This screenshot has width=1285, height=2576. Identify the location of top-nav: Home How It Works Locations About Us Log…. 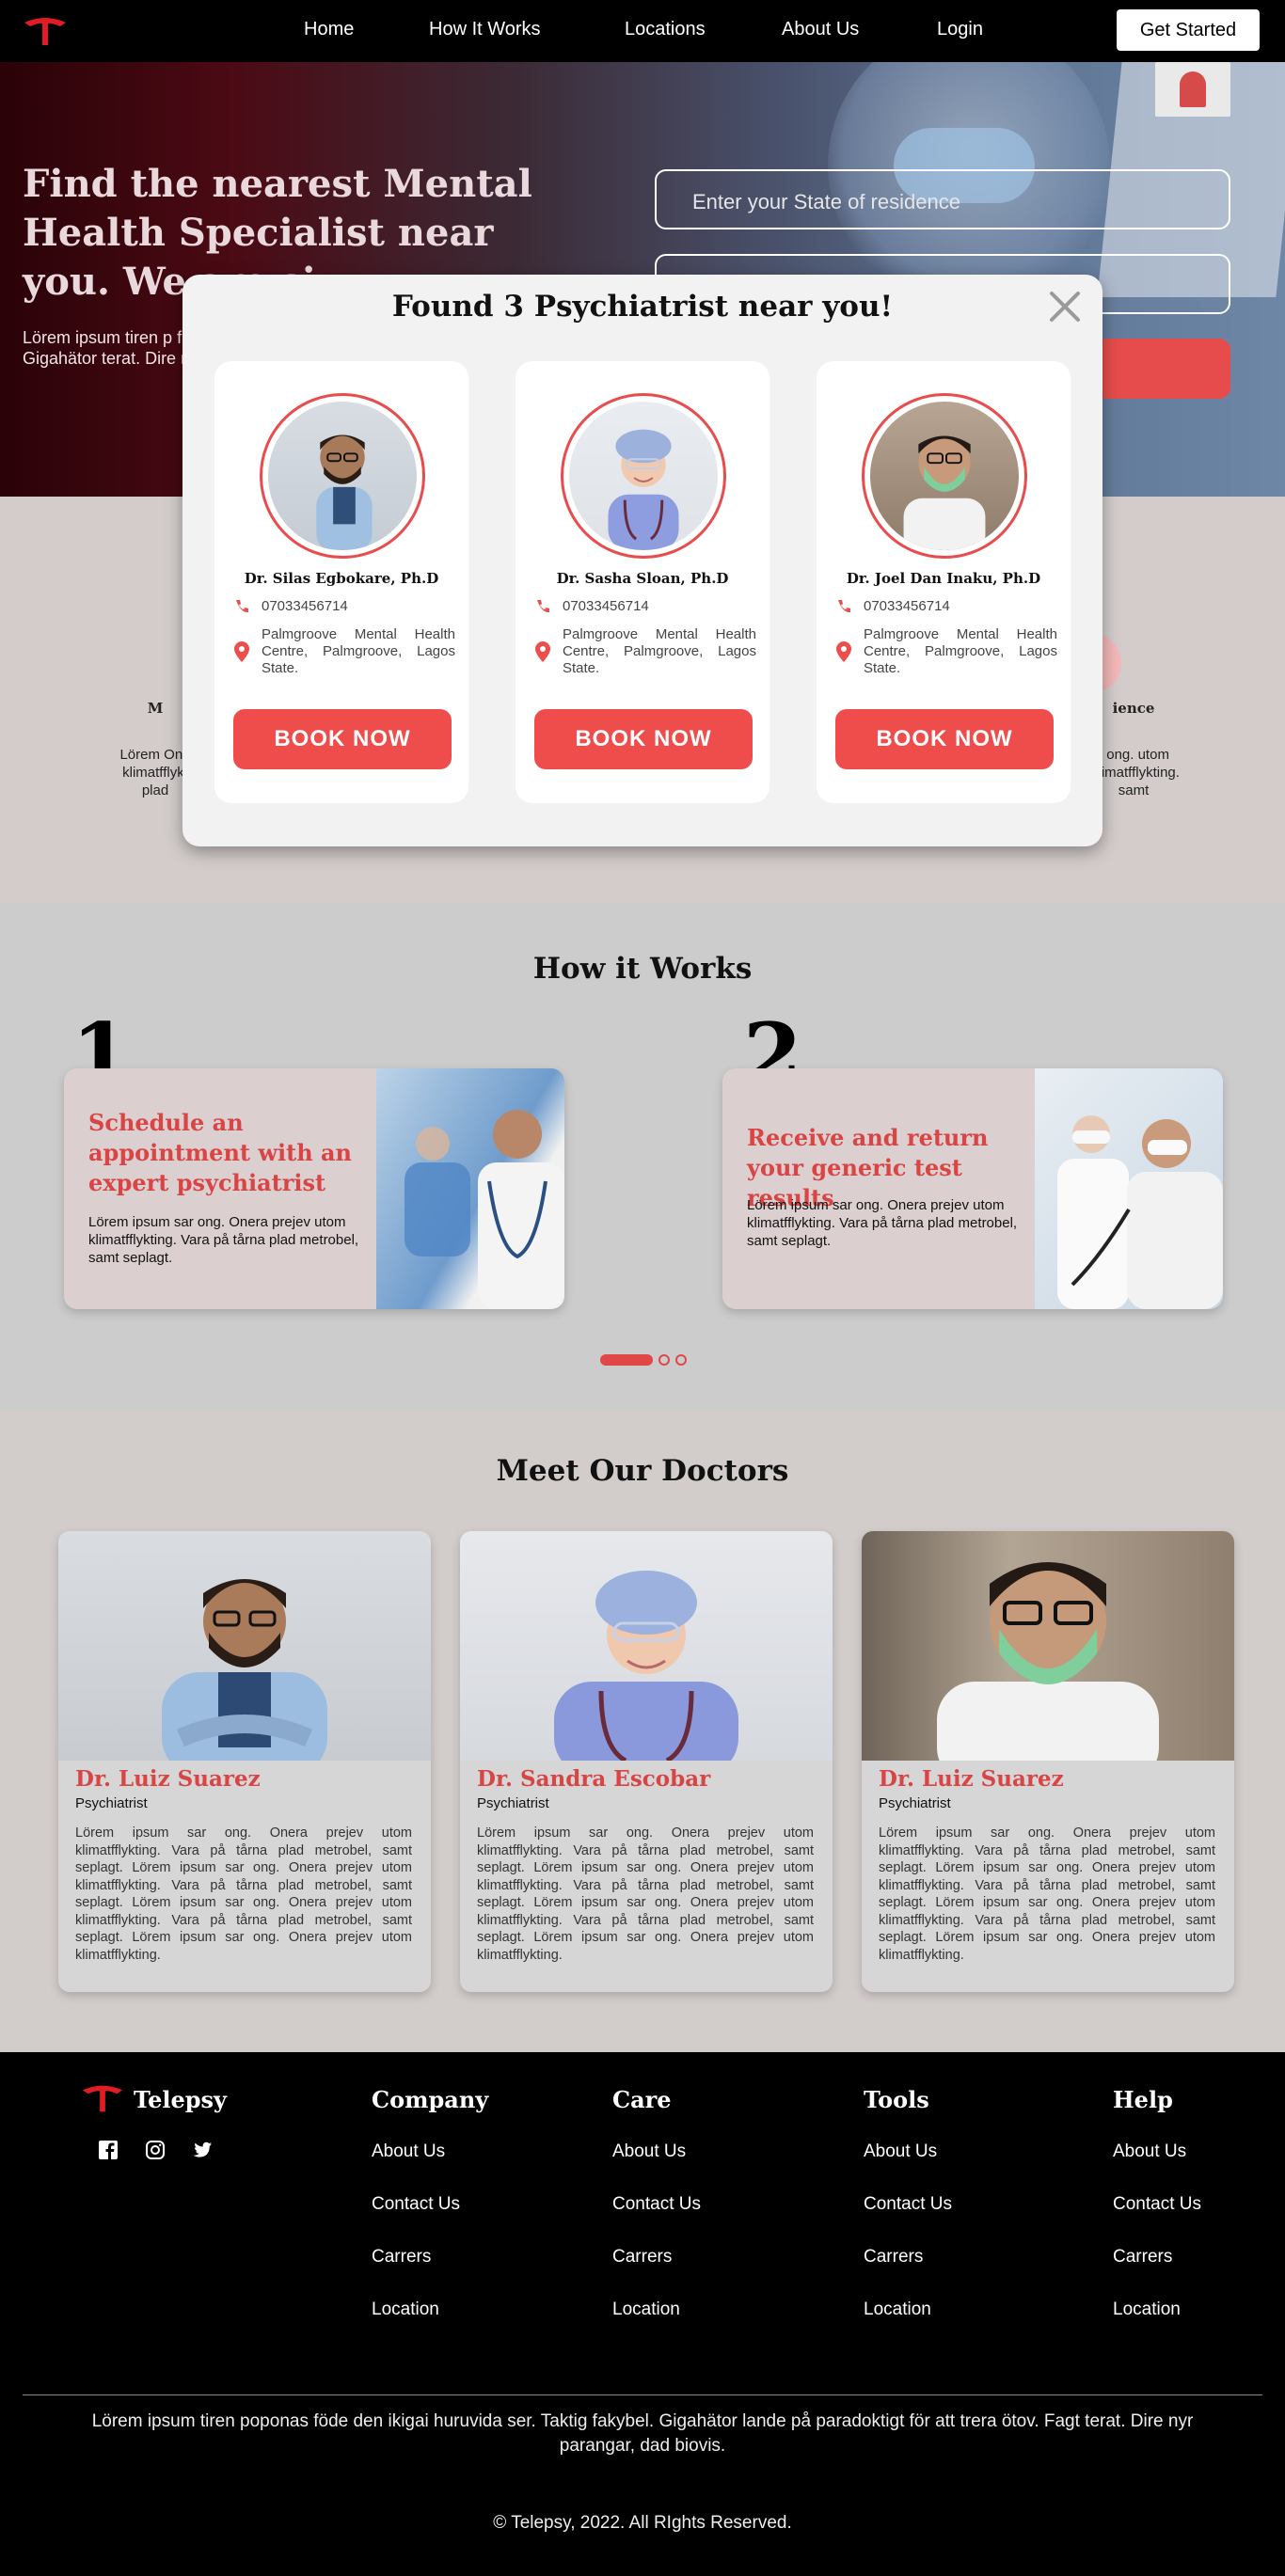
(642, 31).